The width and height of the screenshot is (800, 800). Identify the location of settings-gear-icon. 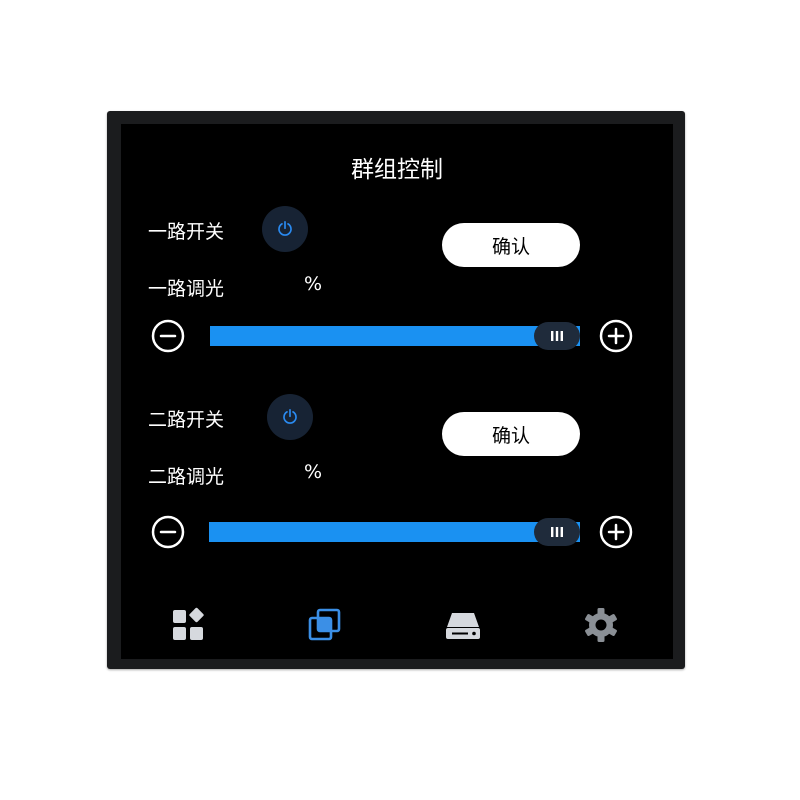
(601, 625).